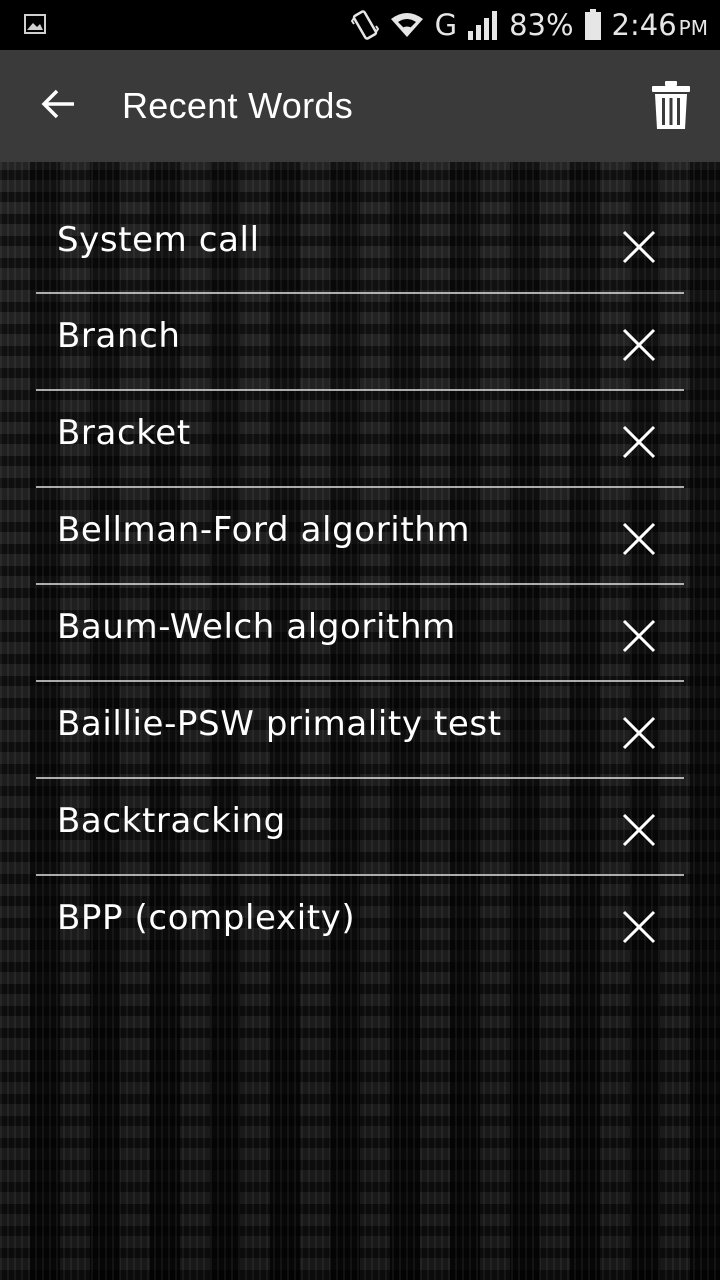 The image size is (720, 1280). What do you see at coordinates (360, 106) in the screenshot?
I see `app-bar: Recent Words` at bounding box center [360, 106].